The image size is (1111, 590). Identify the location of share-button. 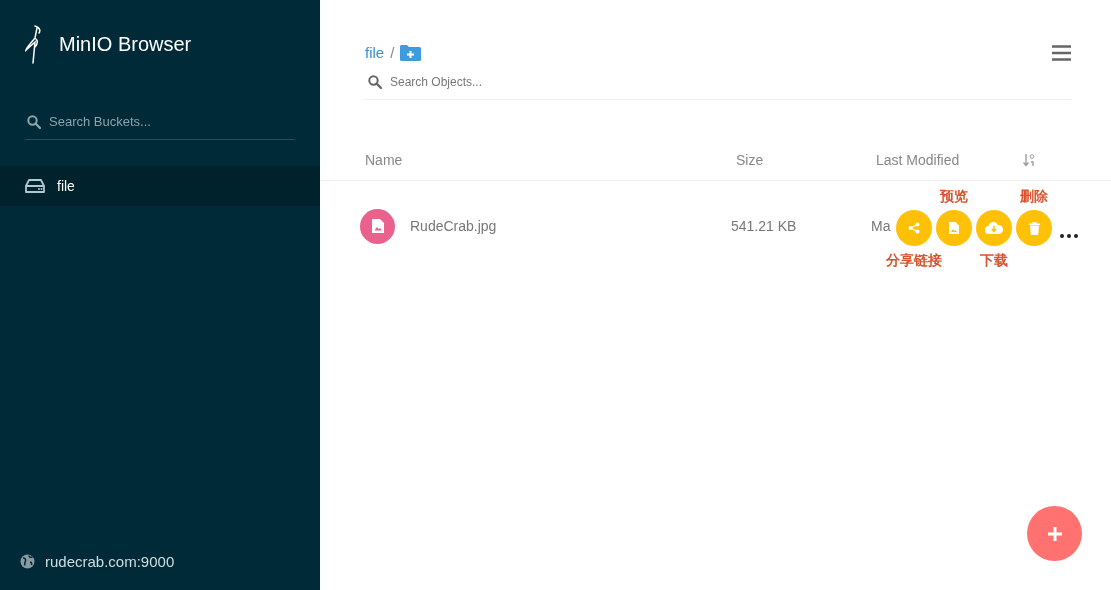
(914, 228).